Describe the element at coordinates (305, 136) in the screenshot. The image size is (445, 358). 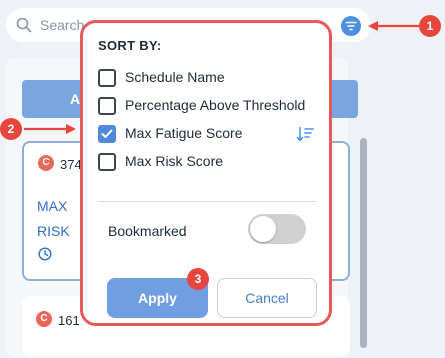
I see `sort-descending-icon` at that location.